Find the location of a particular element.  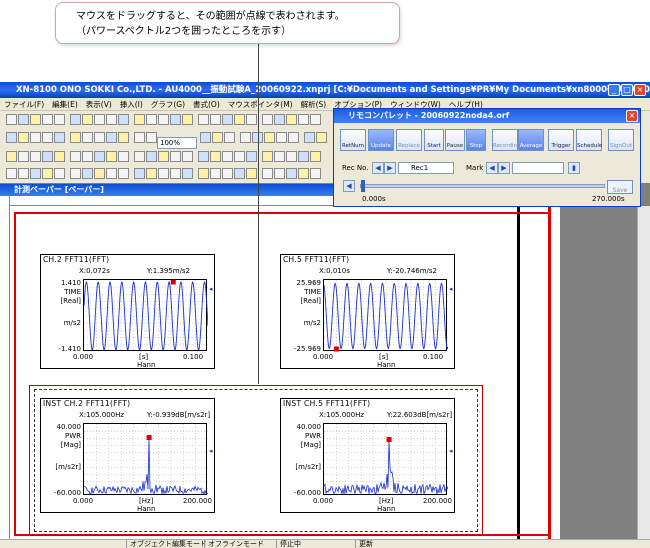

save-button: Save is located at coordinates (620, 187).